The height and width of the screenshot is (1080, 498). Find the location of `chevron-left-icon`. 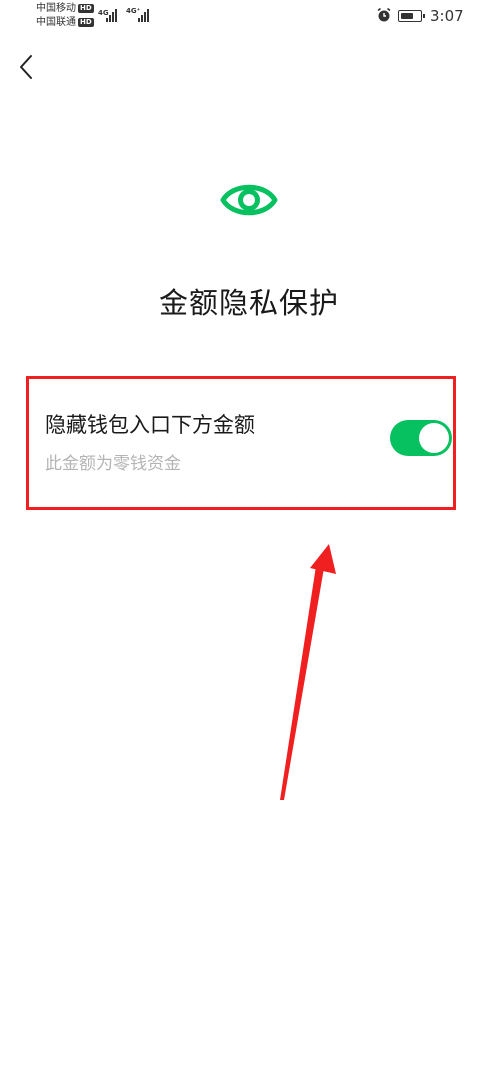

chevron-left-icon is located at coordinates (26, 67).